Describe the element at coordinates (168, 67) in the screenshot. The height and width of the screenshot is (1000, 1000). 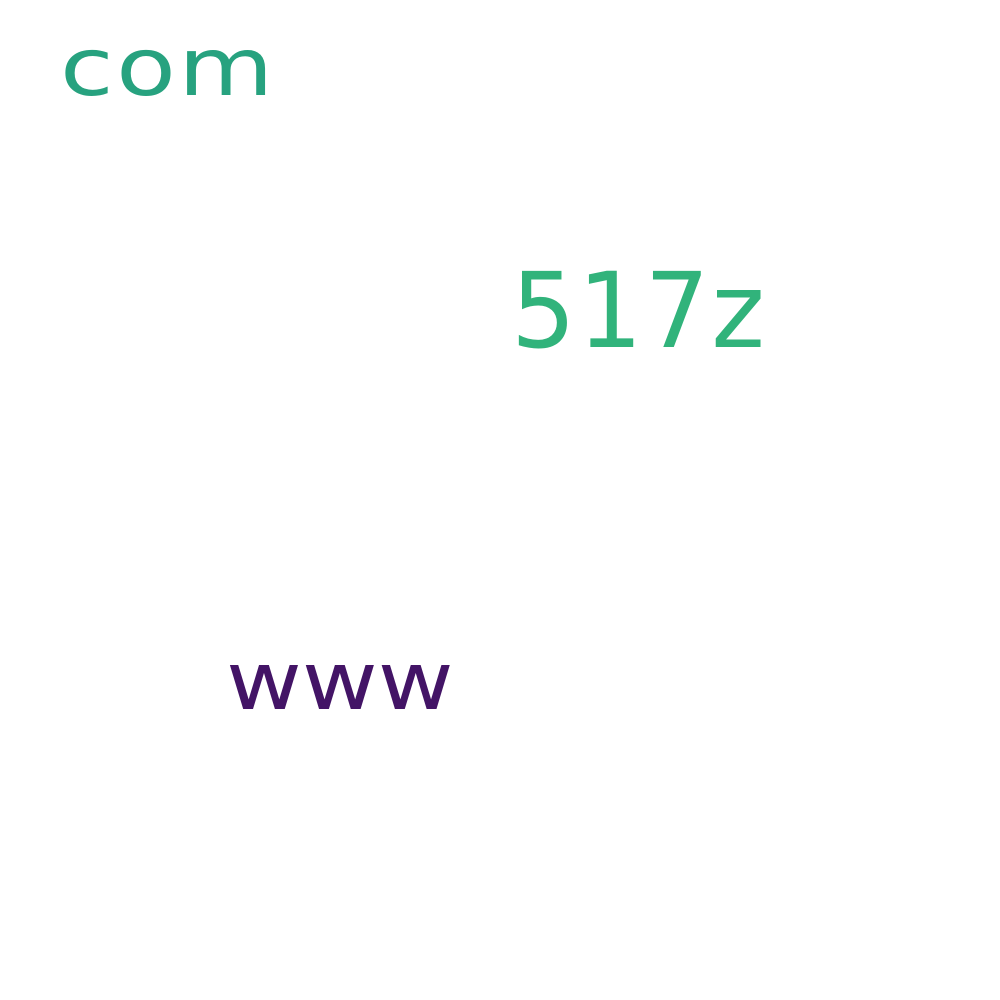
I see `word-com: com` at that location.